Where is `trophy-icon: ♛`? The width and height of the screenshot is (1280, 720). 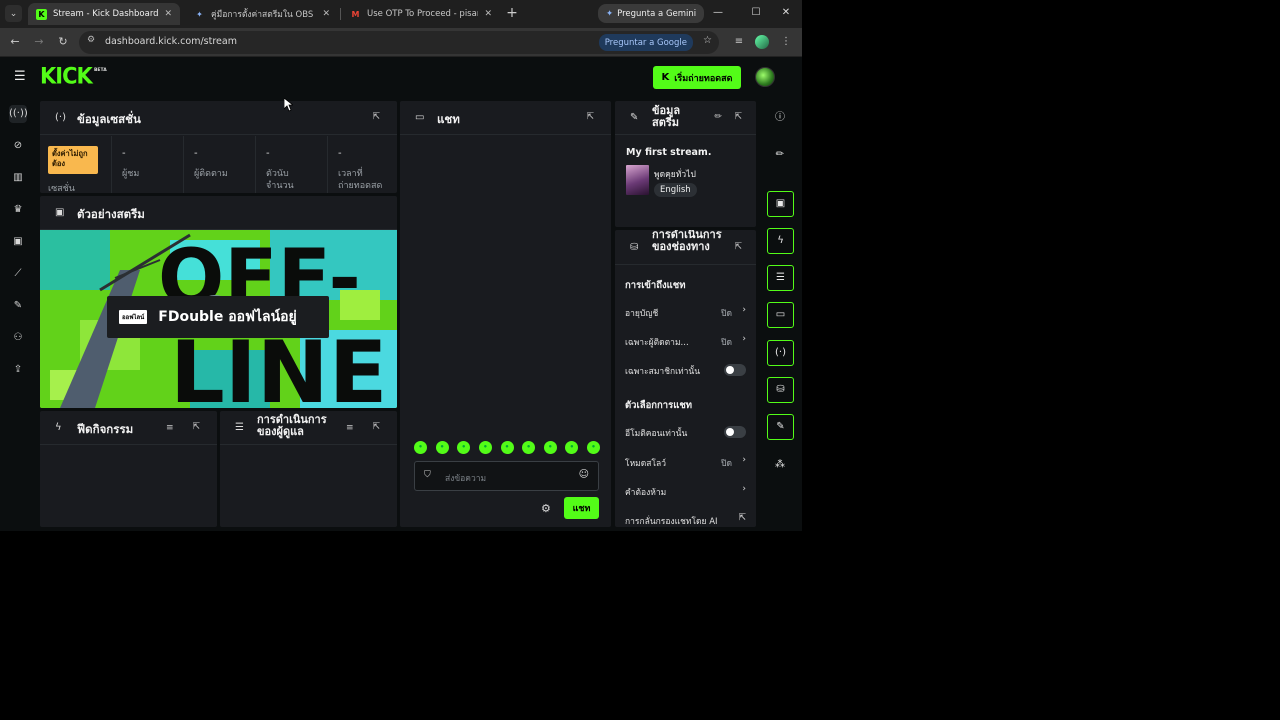 trophy-icon: ♛ is located at coordinates (18, 210).